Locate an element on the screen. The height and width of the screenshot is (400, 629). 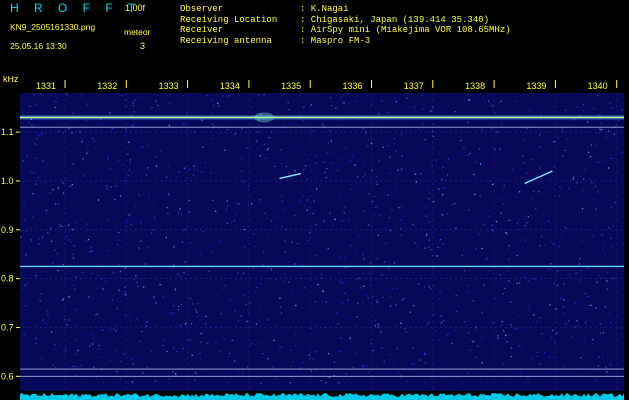
y-tick-label: 0.6 is located at coordinates (7, 376).